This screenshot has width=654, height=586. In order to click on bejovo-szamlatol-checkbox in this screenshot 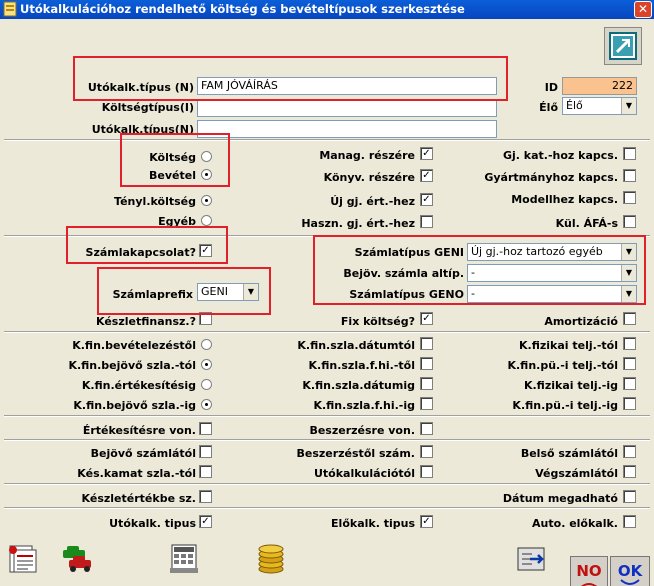, I will do `click(205, 451)`.